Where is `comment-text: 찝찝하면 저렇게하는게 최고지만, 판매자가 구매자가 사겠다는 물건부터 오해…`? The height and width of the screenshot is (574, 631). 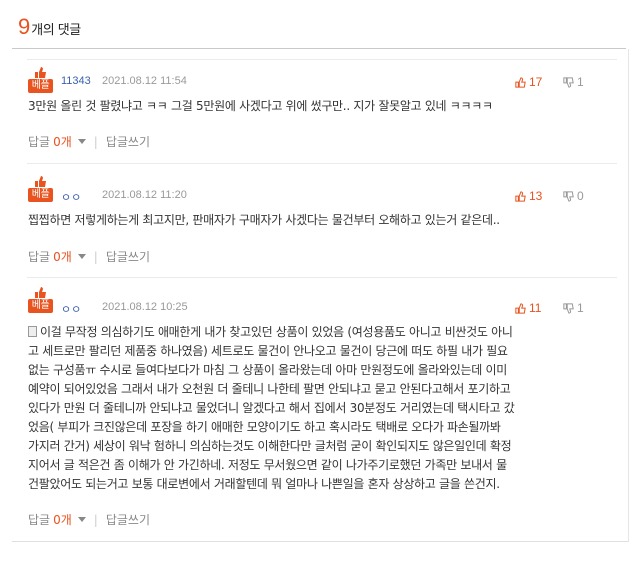 comment-text: 찝찝하면 저렇게하는게 최고지만, 판매자가 구매자가 사겠다는 물건부터 오해… is located at coordinates (264, 220).